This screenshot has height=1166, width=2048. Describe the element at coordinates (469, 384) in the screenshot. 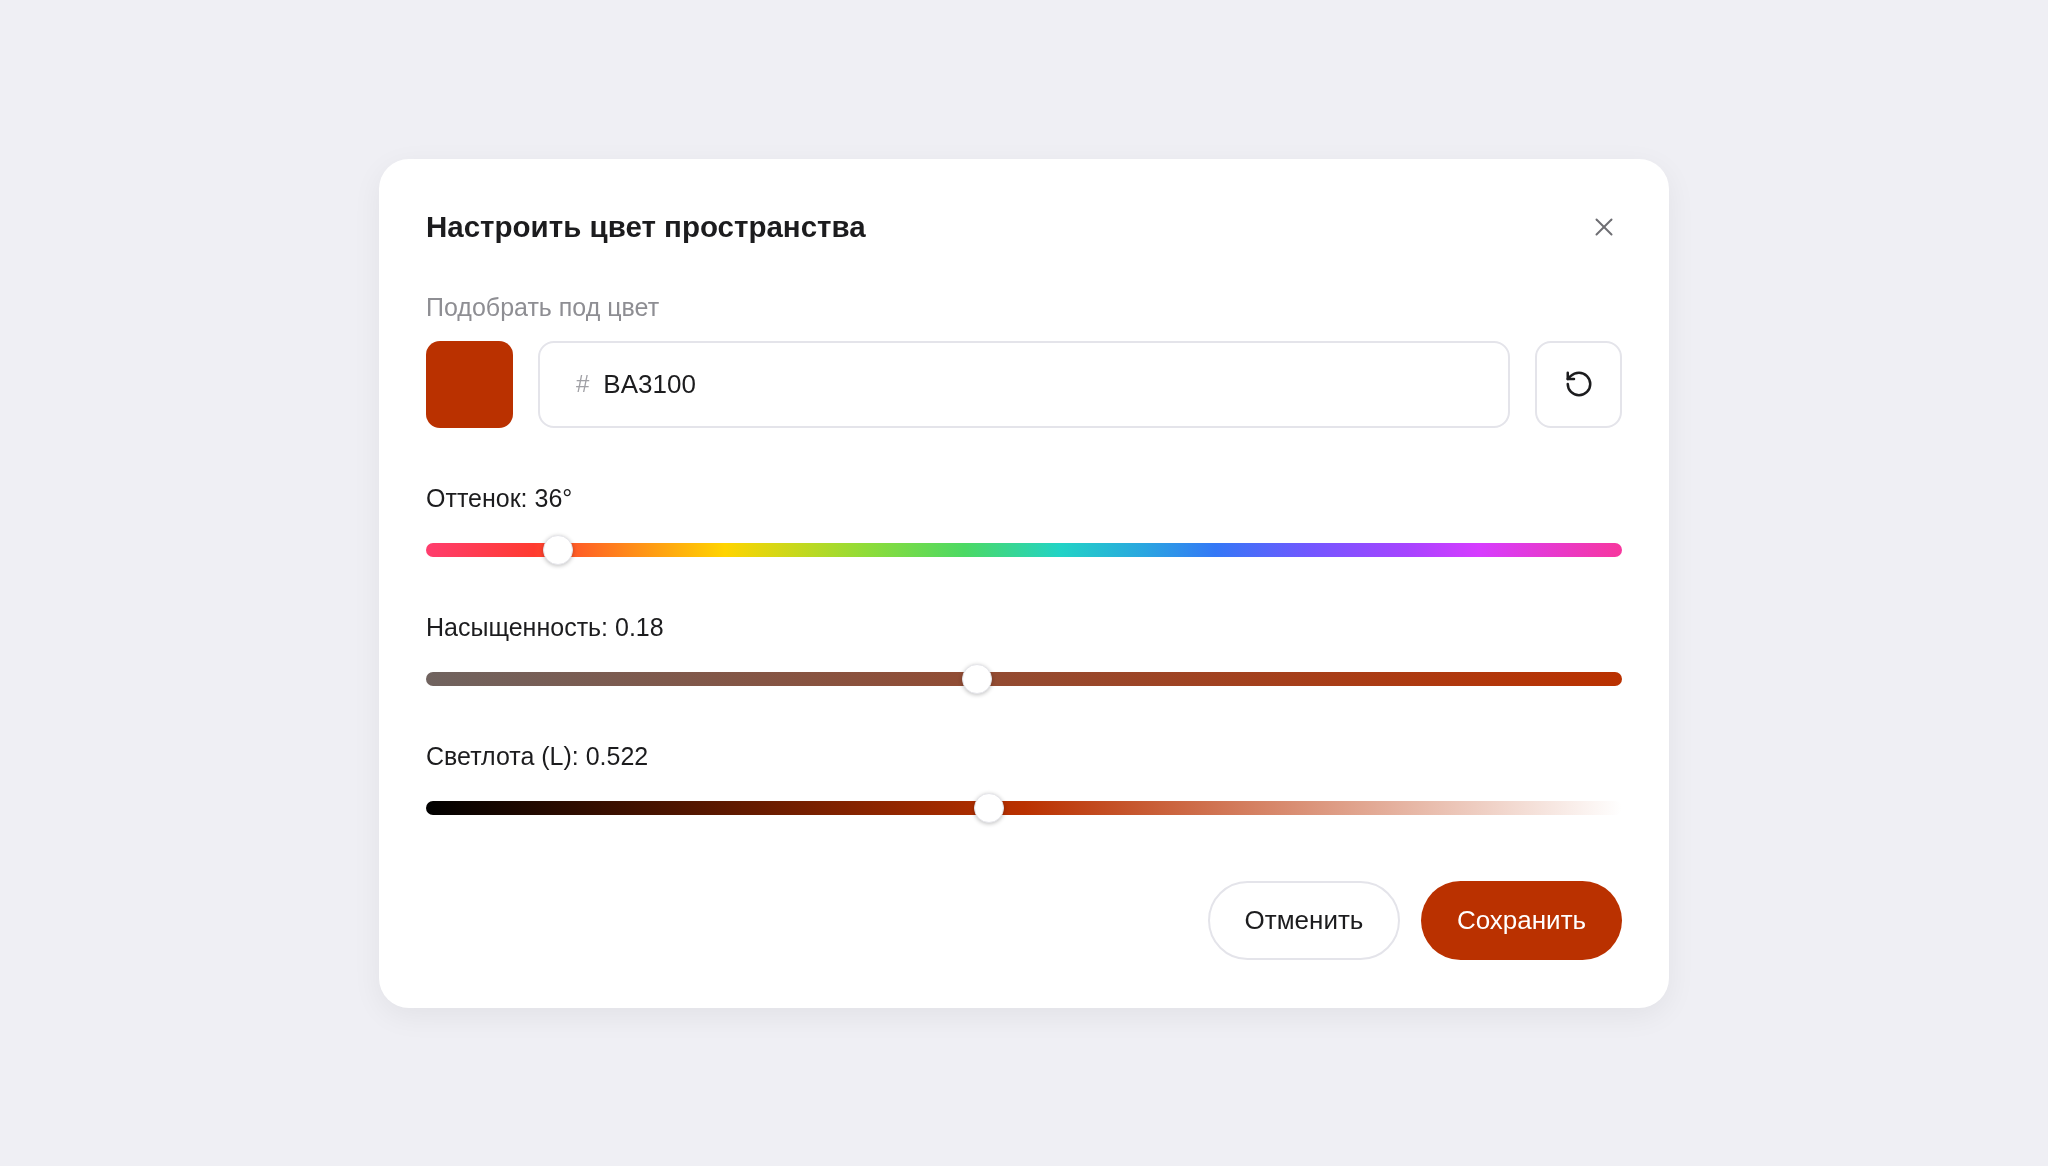

I see `color-swatch-icon` at that location.